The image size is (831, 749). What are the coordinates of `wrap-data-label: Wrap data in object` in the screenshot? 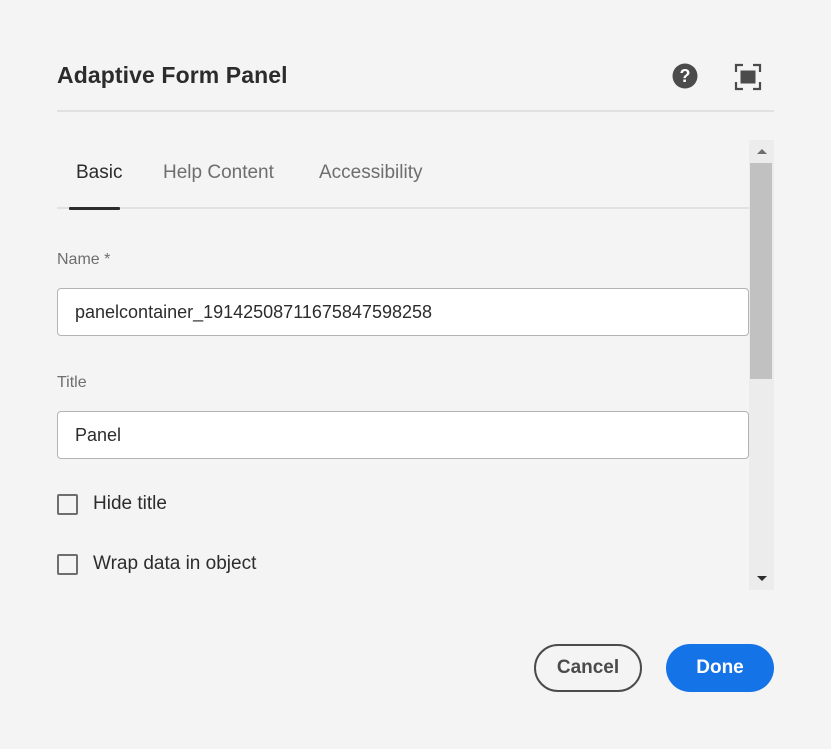 It's located at (175, 563).